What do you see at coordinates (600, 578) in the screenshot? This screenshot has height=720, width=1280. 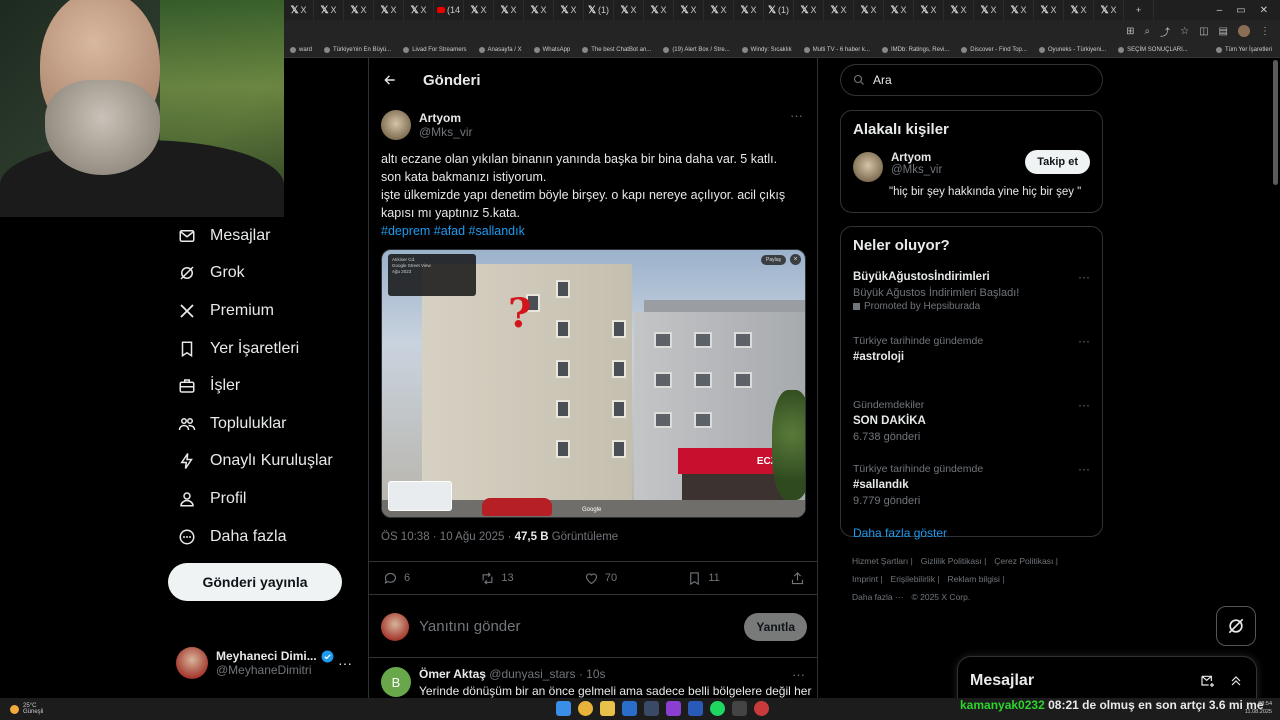 I see `like-action: 70` at bounding box center [600, 578].